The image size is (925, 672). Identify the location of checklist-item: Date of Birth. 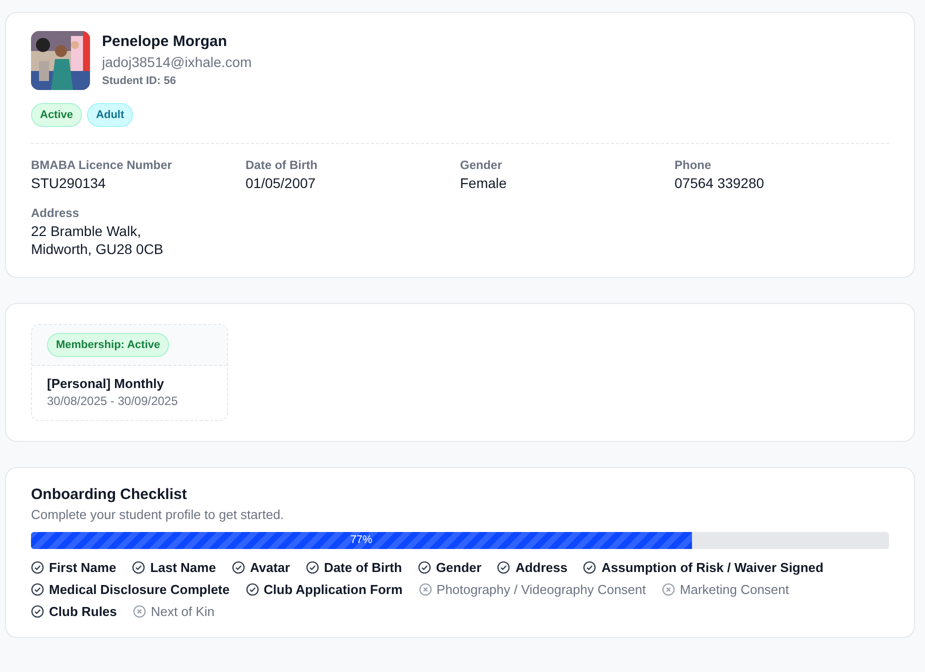
(363, 567).